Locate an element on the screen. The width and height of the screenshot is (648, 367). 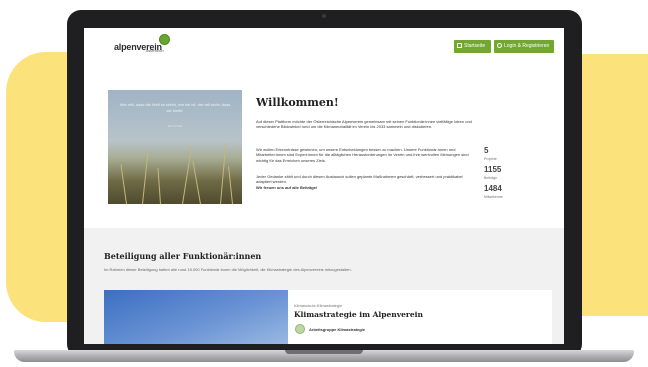
site-logo: alpenverein österreich is located at coordinates (142, 44).